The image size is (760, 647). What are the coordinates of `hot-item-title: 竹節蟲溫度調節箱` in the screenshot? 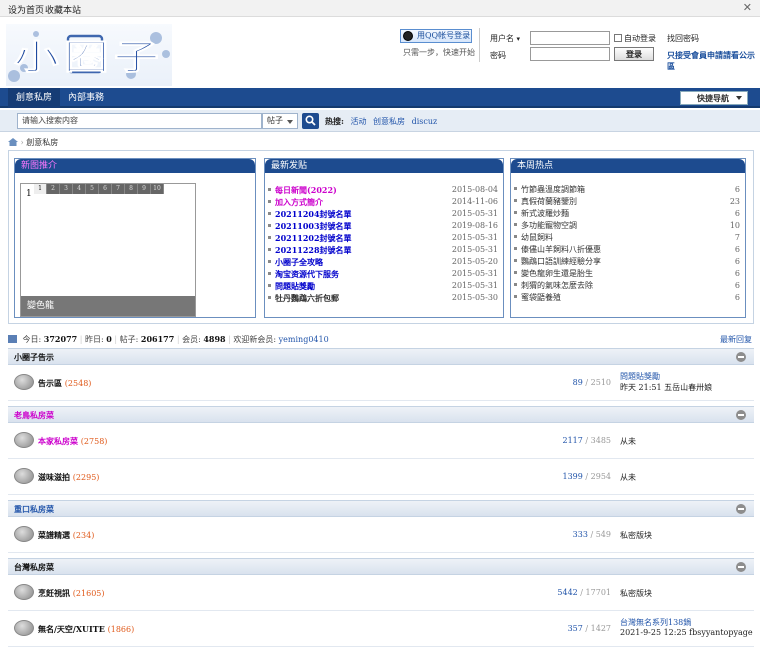 It's located at (553, 189).